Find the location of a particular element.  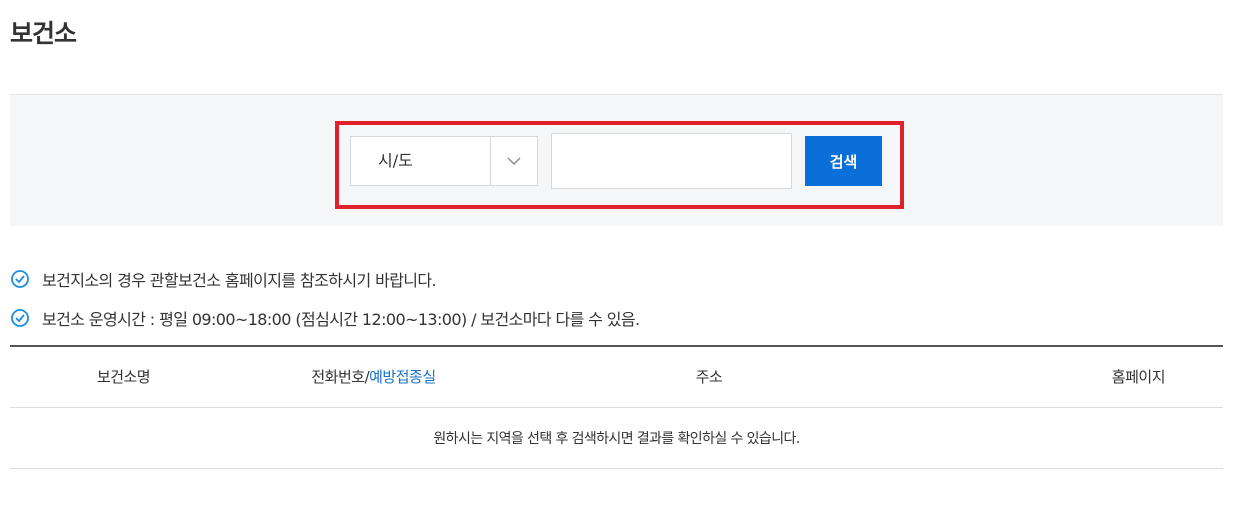

header-homepage: 홈페이지 is located at coordinates (1065, 377).